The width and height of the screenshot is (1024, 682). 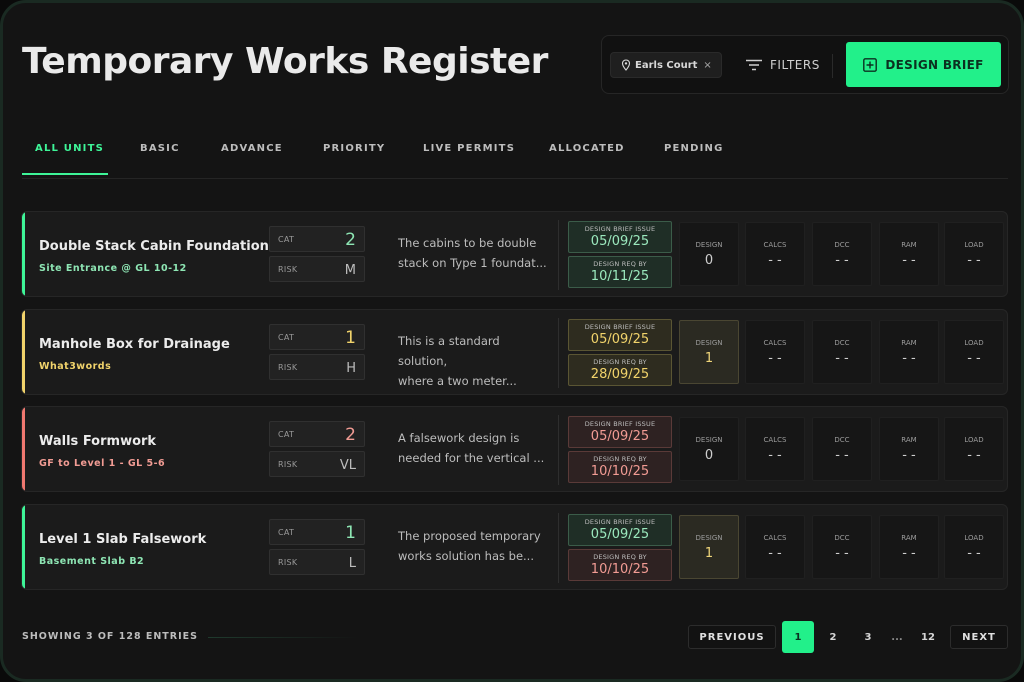 I want to click on page-1-button: 1, so click(x=798, y=637).